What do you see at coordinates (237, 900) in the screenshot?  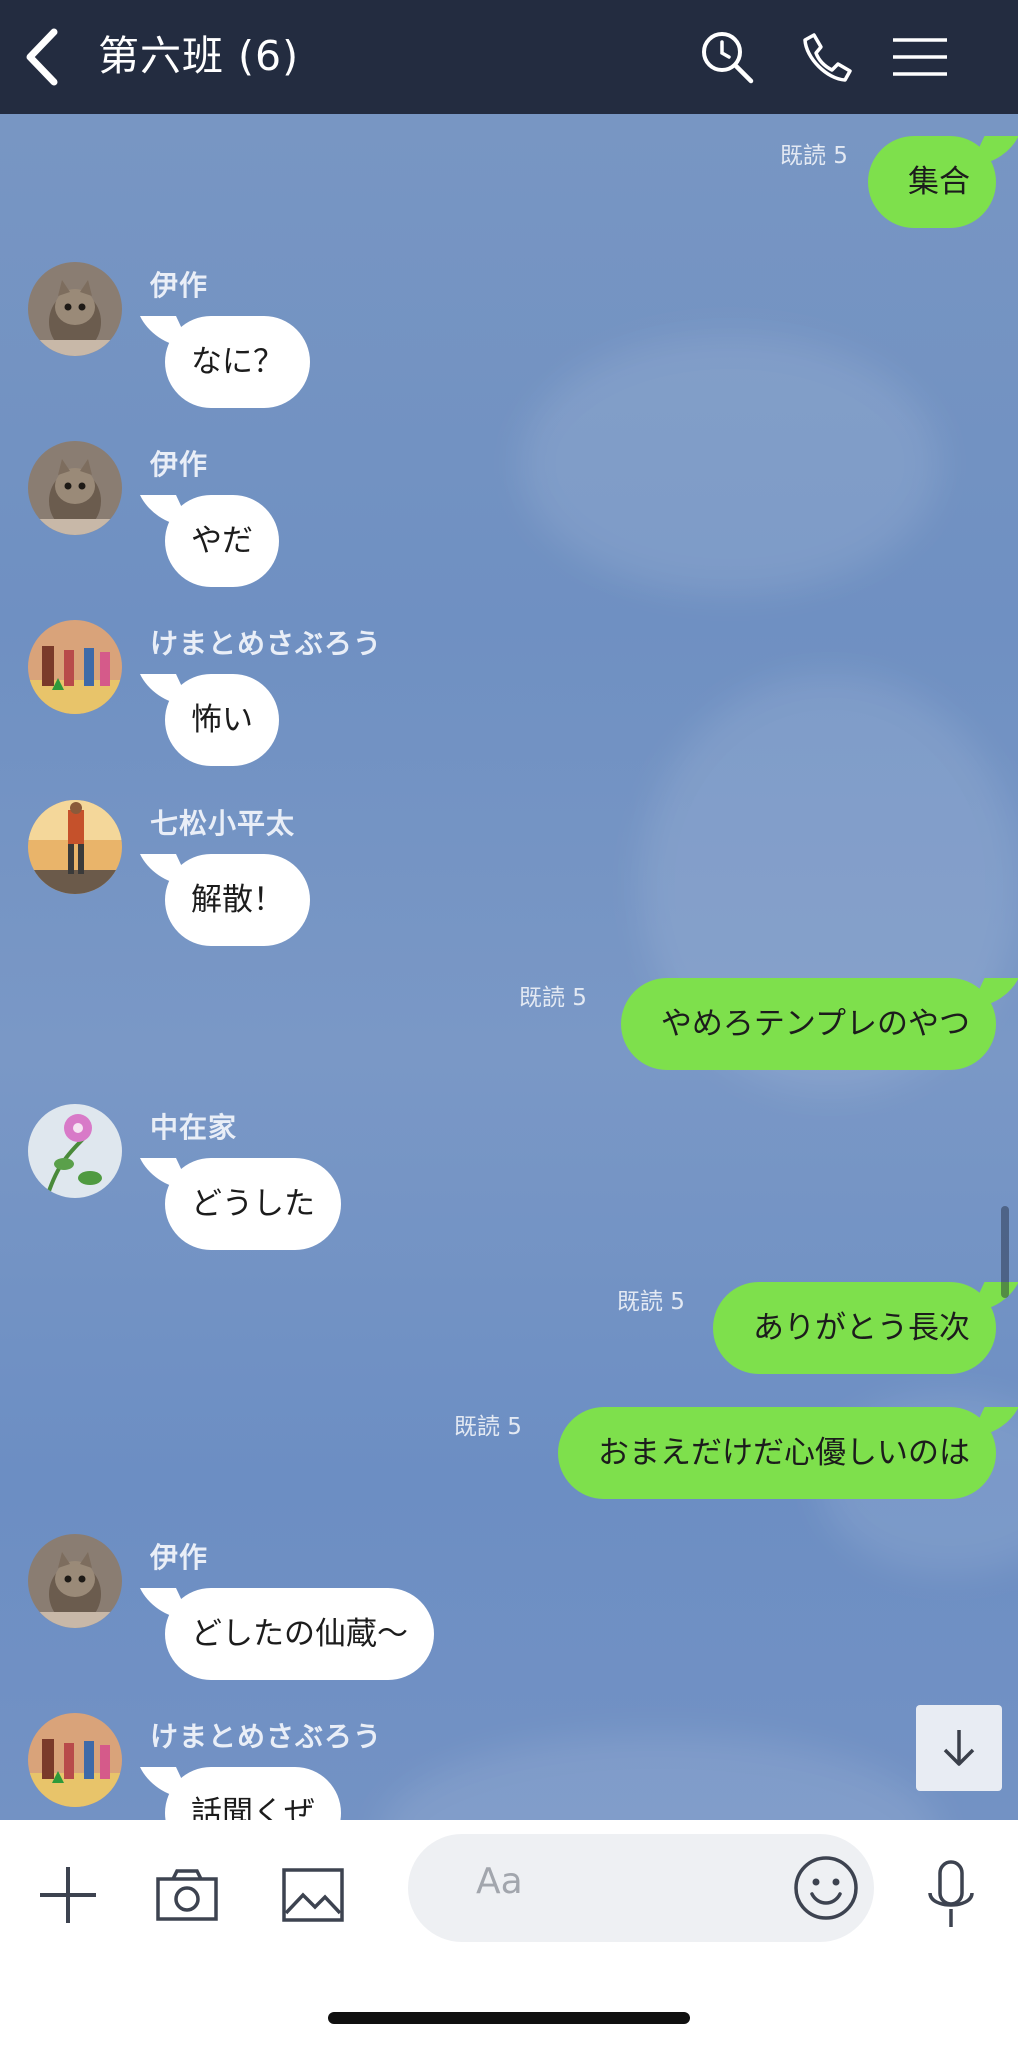 I see `incoming-message: 解散！` at bounding box center [237, 900].